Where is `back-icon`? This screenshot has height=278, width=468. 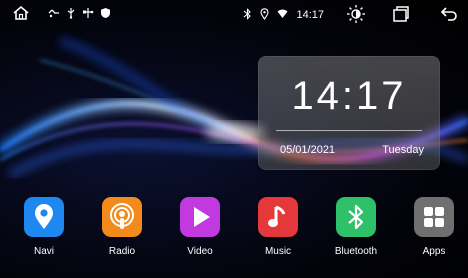
back-icon is located at coordinates (449, 15).